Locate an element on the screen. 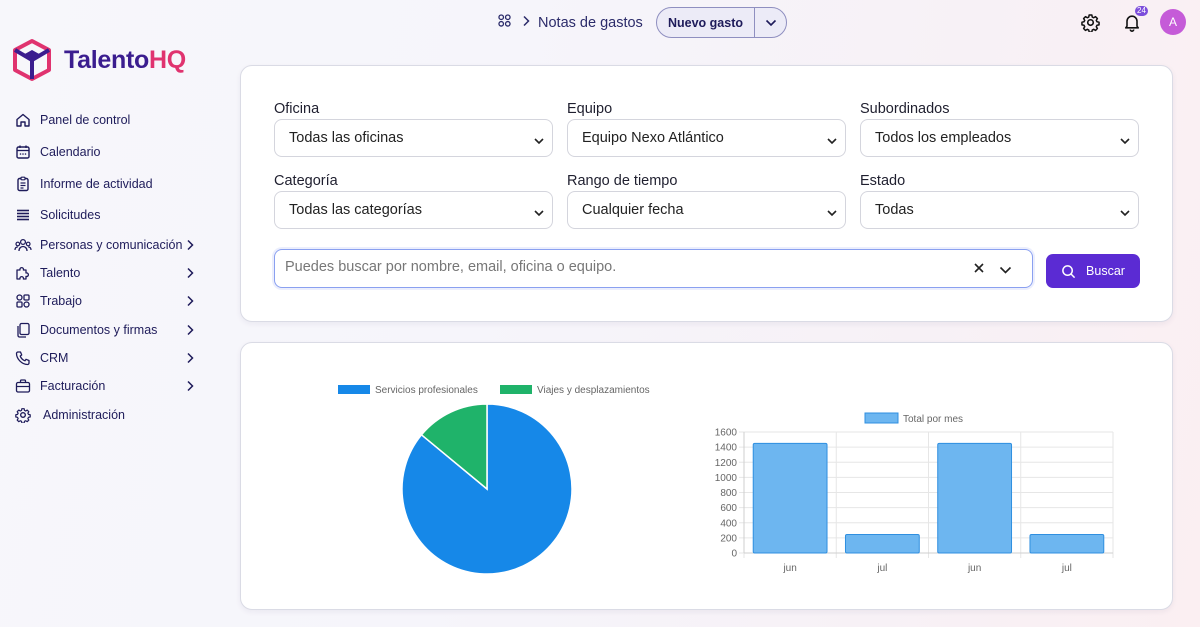  home-icon is located at coordinates (23, 120).